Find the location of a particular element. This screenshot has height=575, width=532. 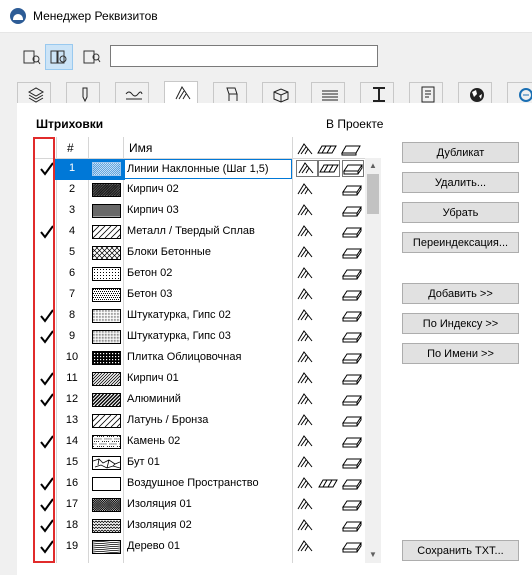

row-index: 9 is located at coordinates (72, 336).